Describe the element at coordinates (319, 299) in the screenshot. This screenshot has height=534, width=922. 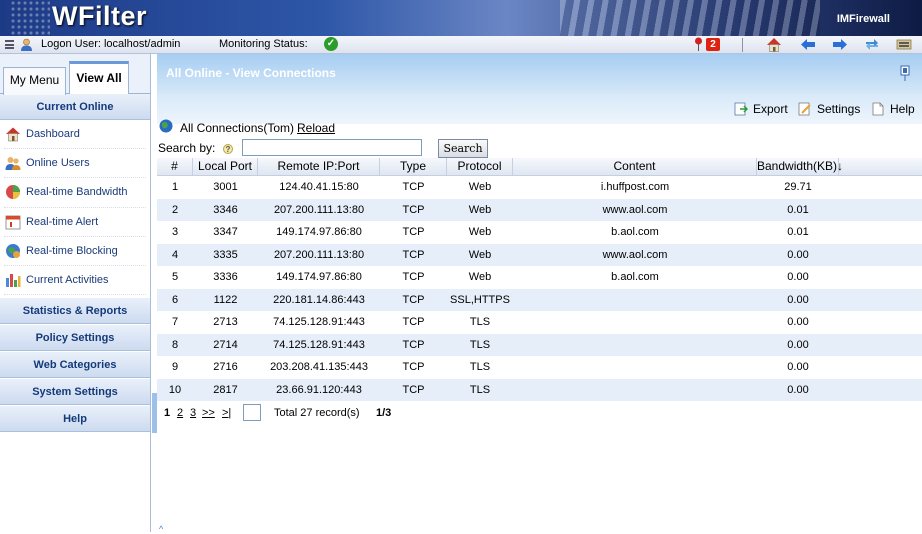
I see `cell-remote-ip: 220.181.14.86:443` at that location.